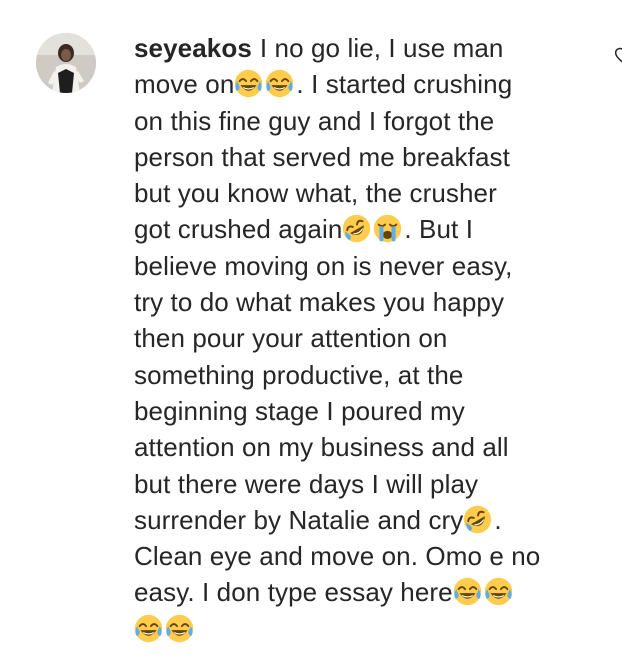 This screenshot has width=622, height=666. I want to click on comment-line-12: something productive, at the, so click(299, 374).